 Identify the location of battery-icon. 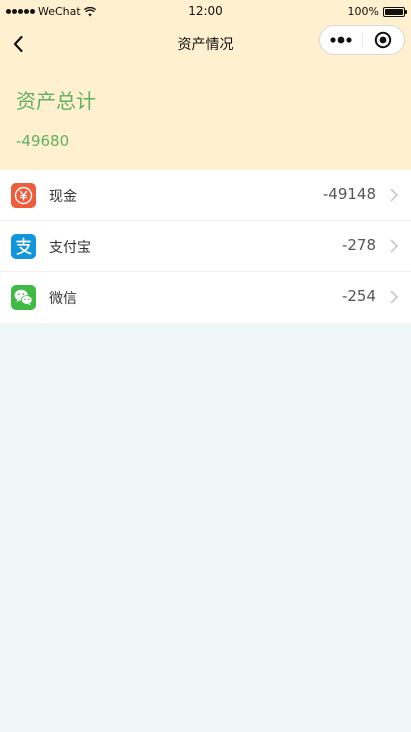
(395, 11).